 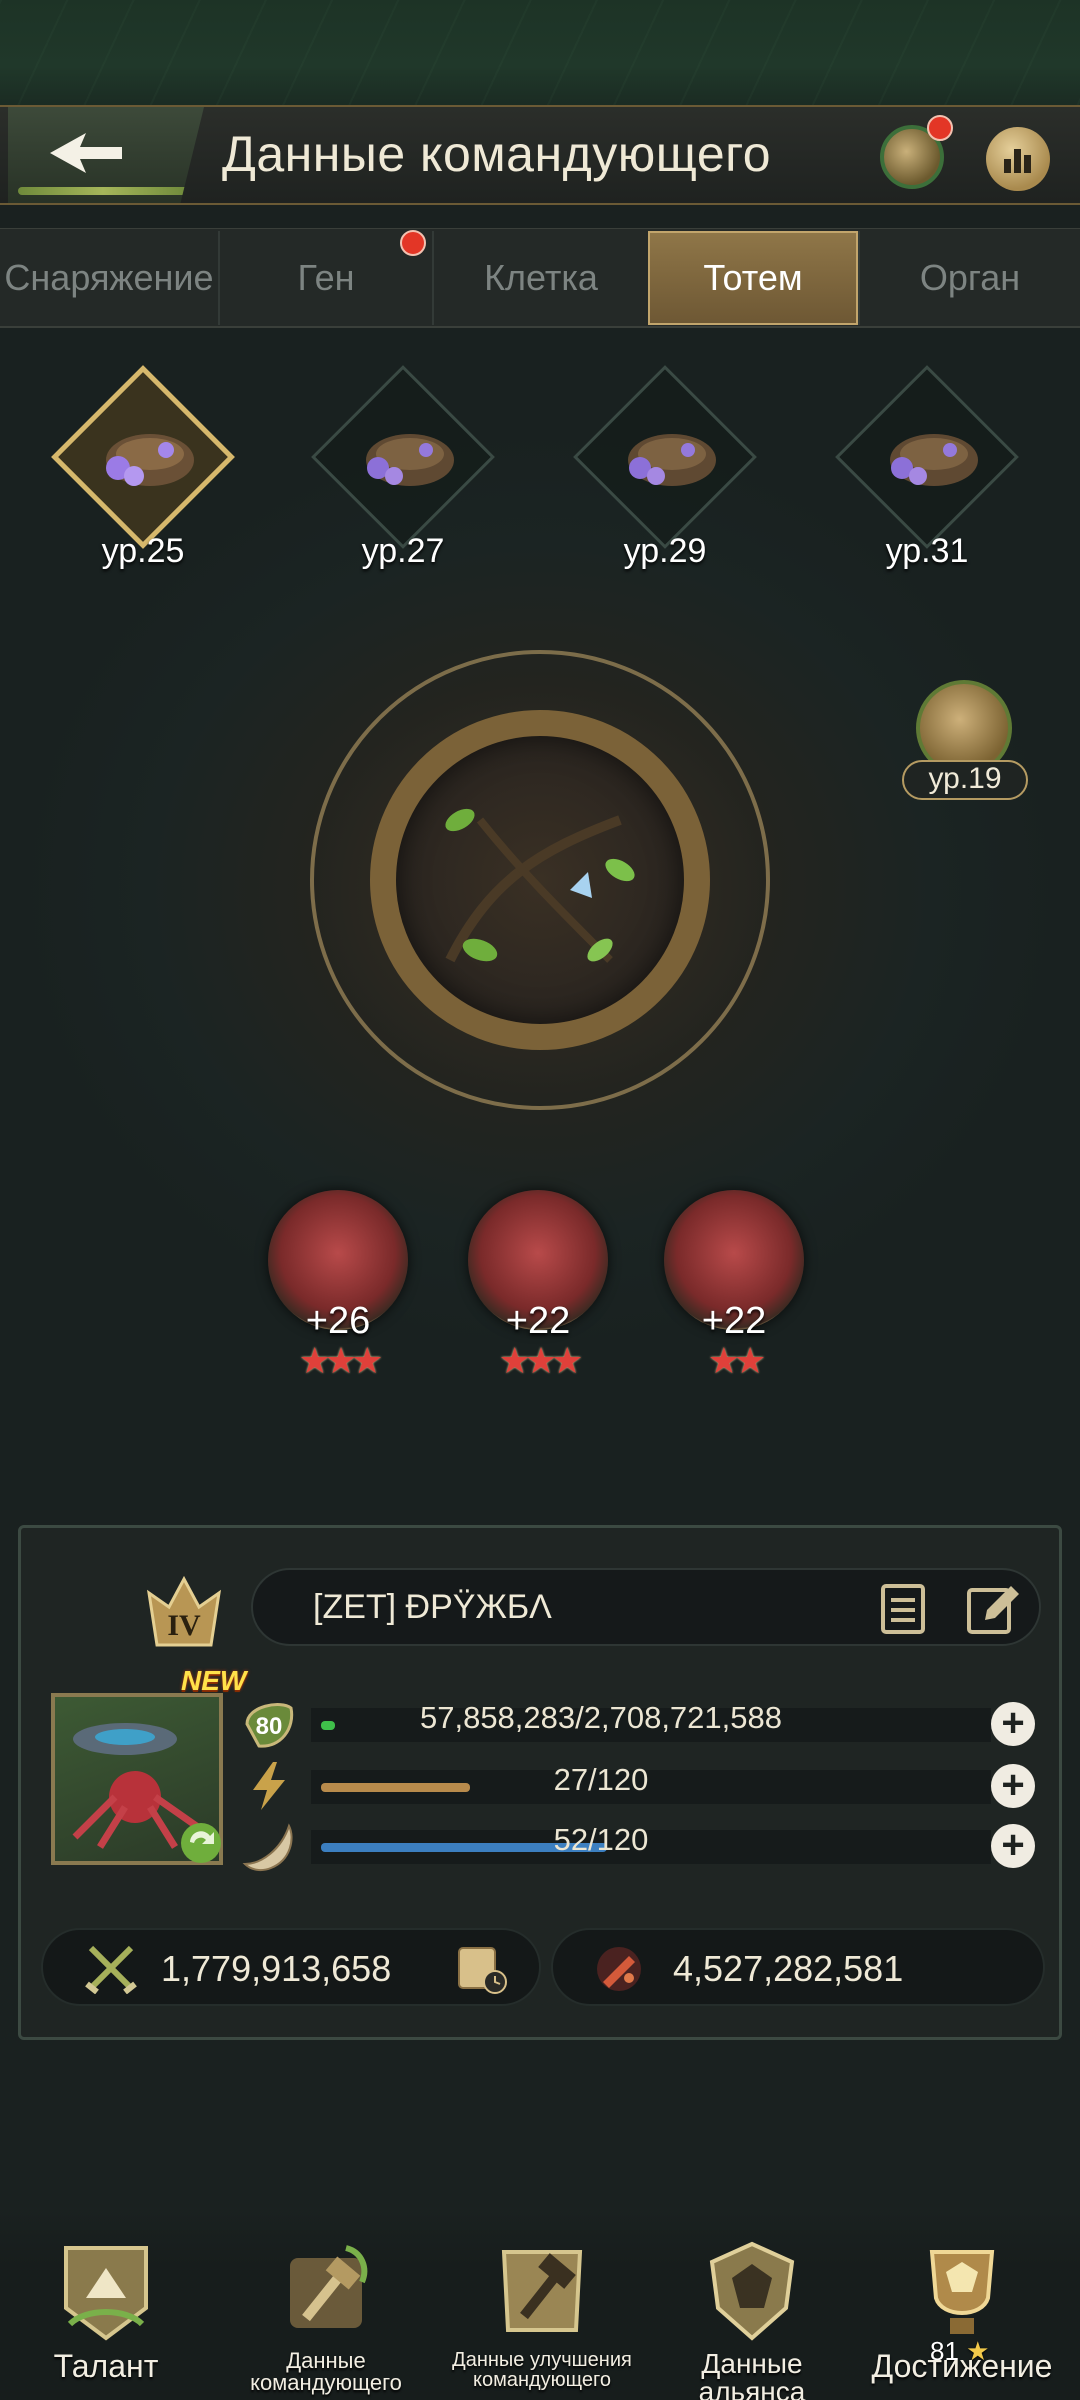 I want to click on totem-slot-1: ур.25, so click(x=143, y=467).